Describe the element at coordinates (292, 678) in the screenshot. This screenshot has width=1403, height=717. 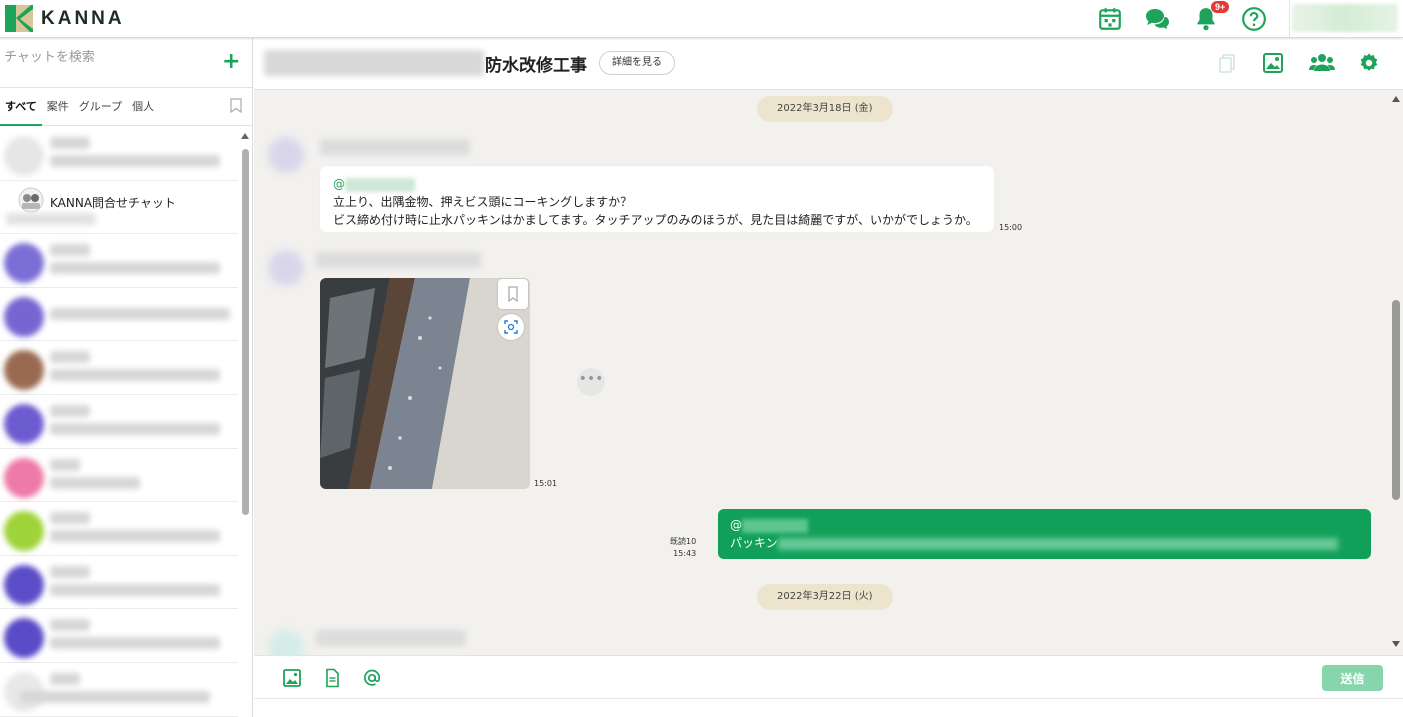
I see `attach-image-icon` at that location.